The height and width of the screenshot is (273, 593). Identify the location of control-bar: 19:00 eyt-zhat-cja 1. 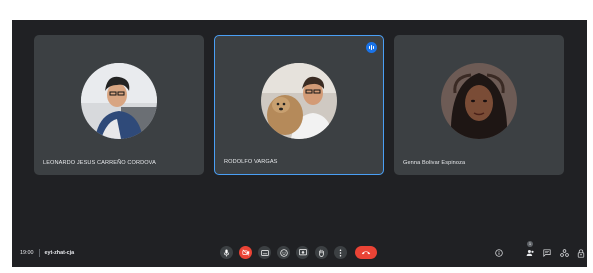
(299, 253).